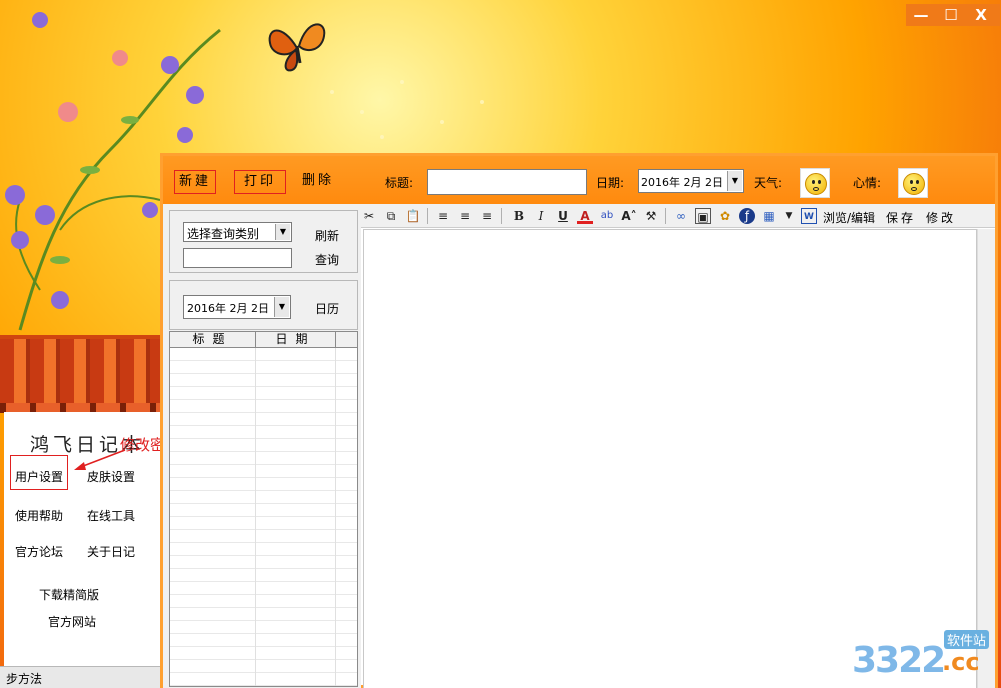  I want to click on weather-sun-icon, so click(815, 183).